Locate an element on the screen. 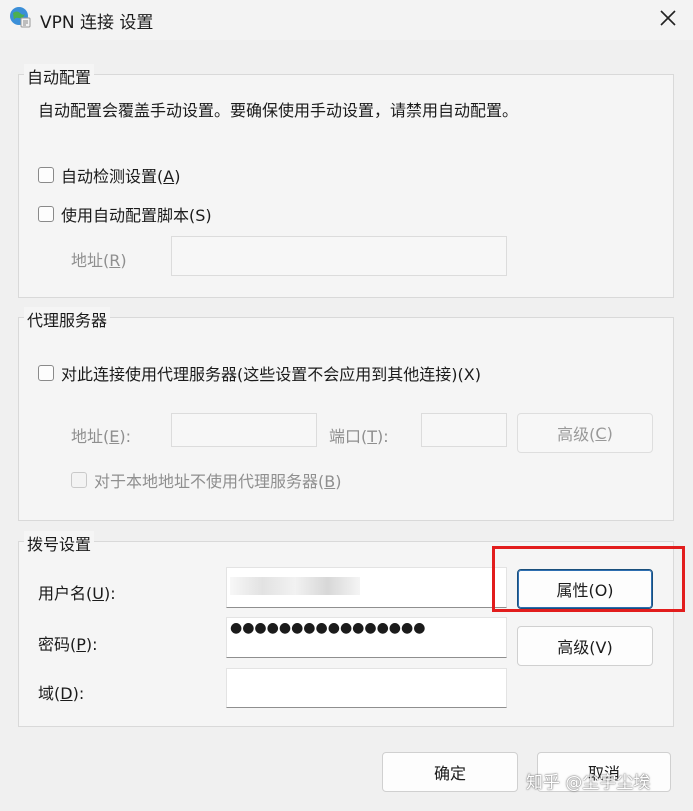 This screenshot has height=811, width=693. network-globe-icon is located at coordinates (20, 17).